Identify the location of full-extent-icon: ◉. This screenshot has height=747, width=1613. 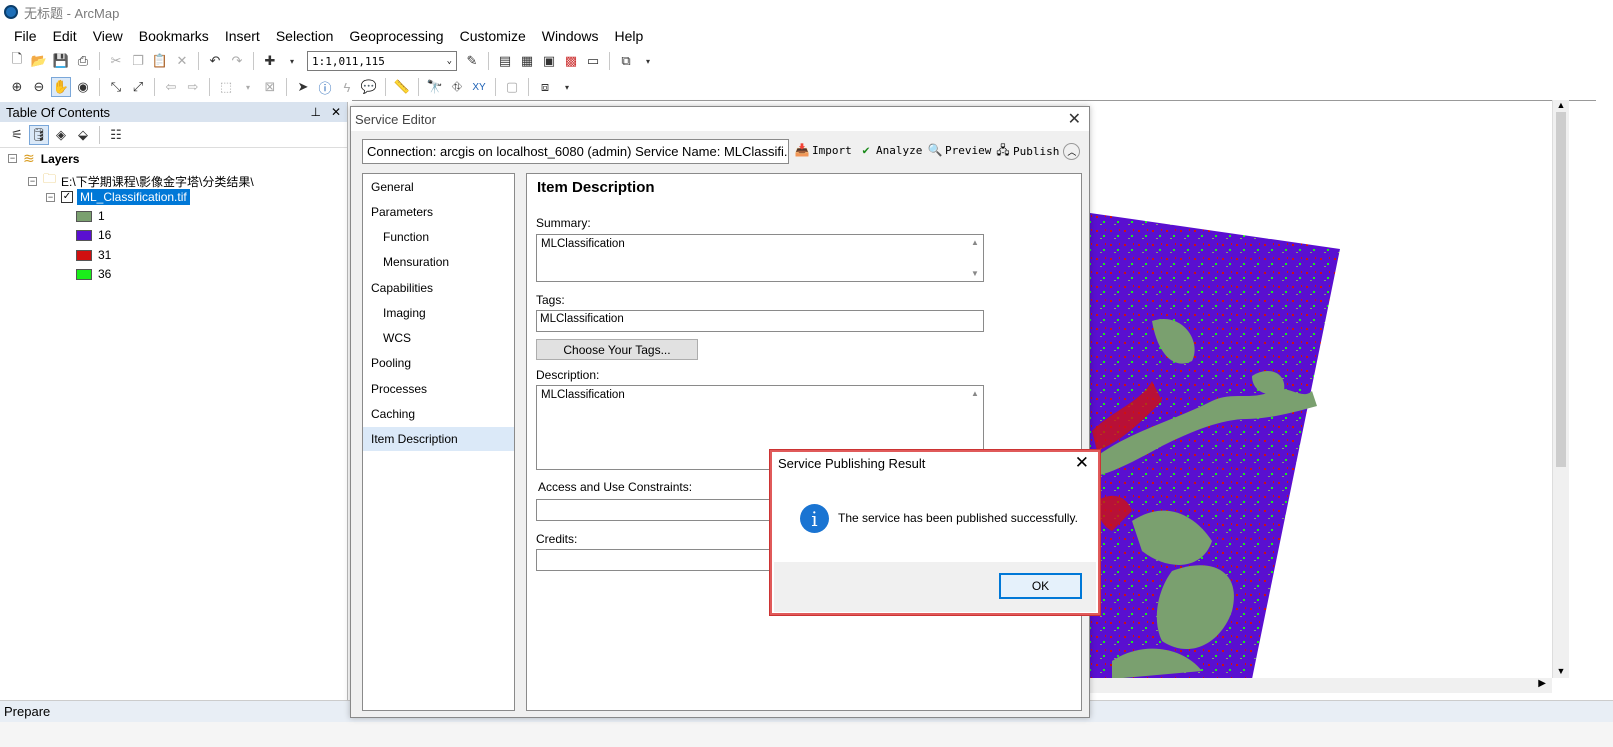
(83, 87).